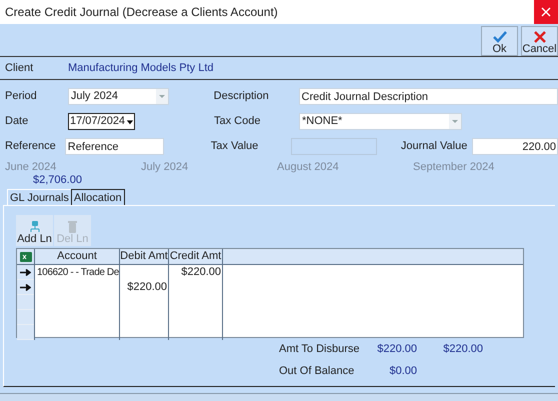 The image size is (558, 401). Describe the element at coordinates (308, 167) in the screenshot. I see `month-label: August 2024` at that location.